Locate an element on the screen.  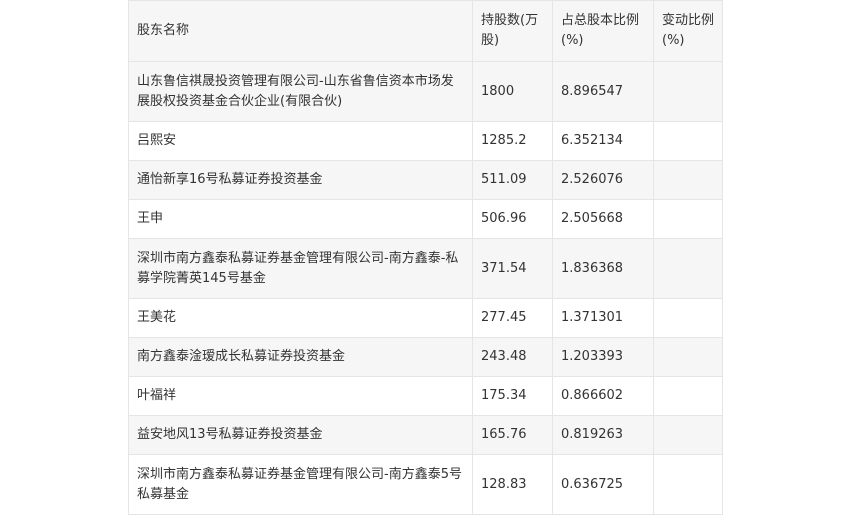
cell-shareholder-name: 吕熙安 is located at coordinates (300, 141).